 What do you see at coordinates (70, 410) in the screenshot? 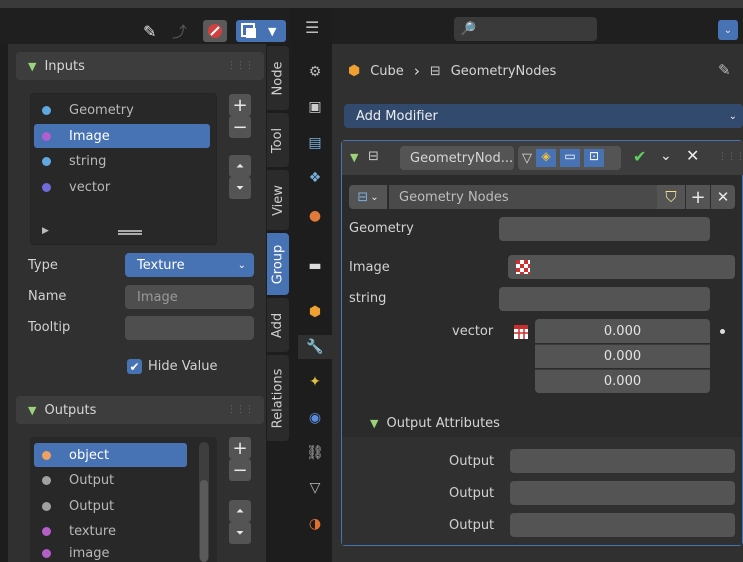
I see `outputs-header-label: Outputs` at bounding box center [70, 410].